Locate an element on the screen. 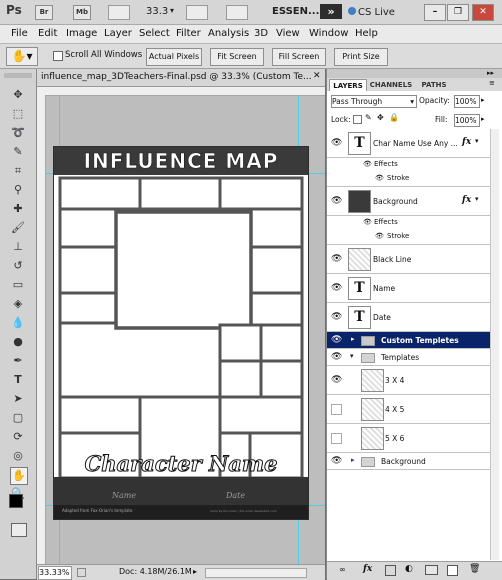 The image size is (502, 580). restore-button: ❐ is located at coordinates (458, 12).